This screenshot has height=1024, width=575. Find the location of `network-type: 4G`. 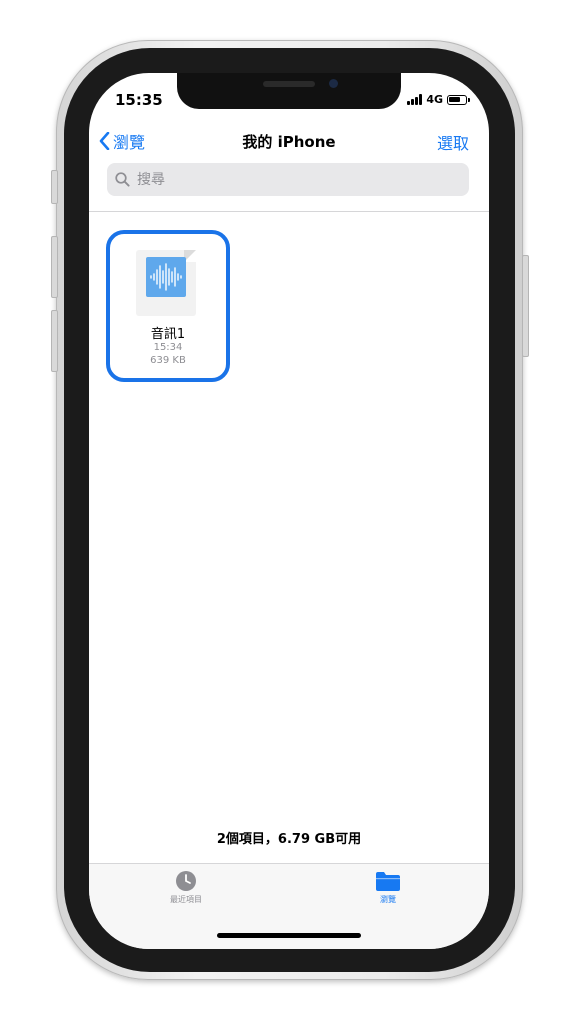

network-type: 4G is located at coordinates (434, 99).